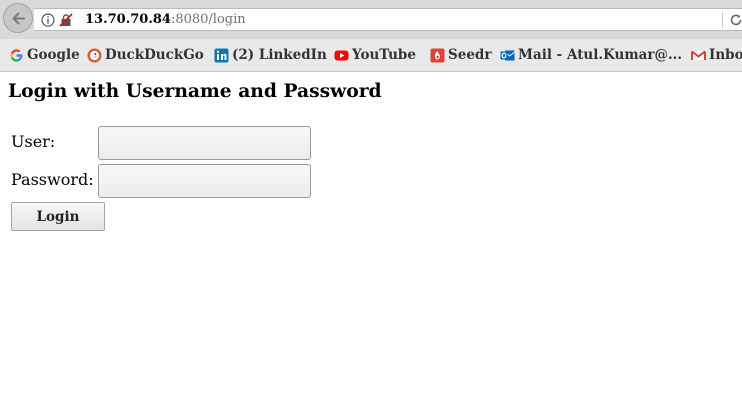  I want to click on login-button: Login, so click(58, 216).